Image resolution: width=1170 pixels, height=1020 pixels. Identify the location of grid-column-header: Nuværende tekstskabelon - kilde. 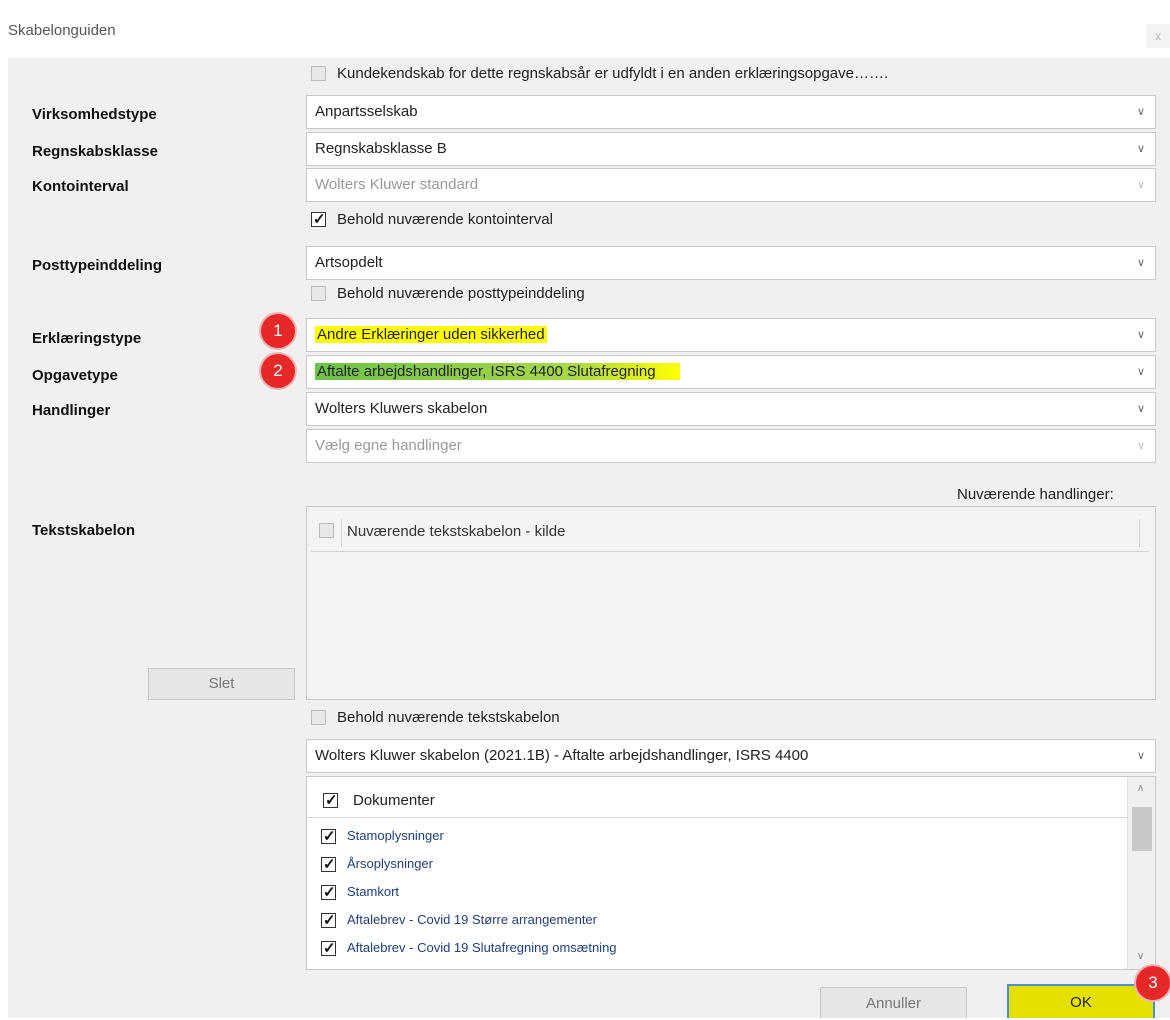
(456, 531).